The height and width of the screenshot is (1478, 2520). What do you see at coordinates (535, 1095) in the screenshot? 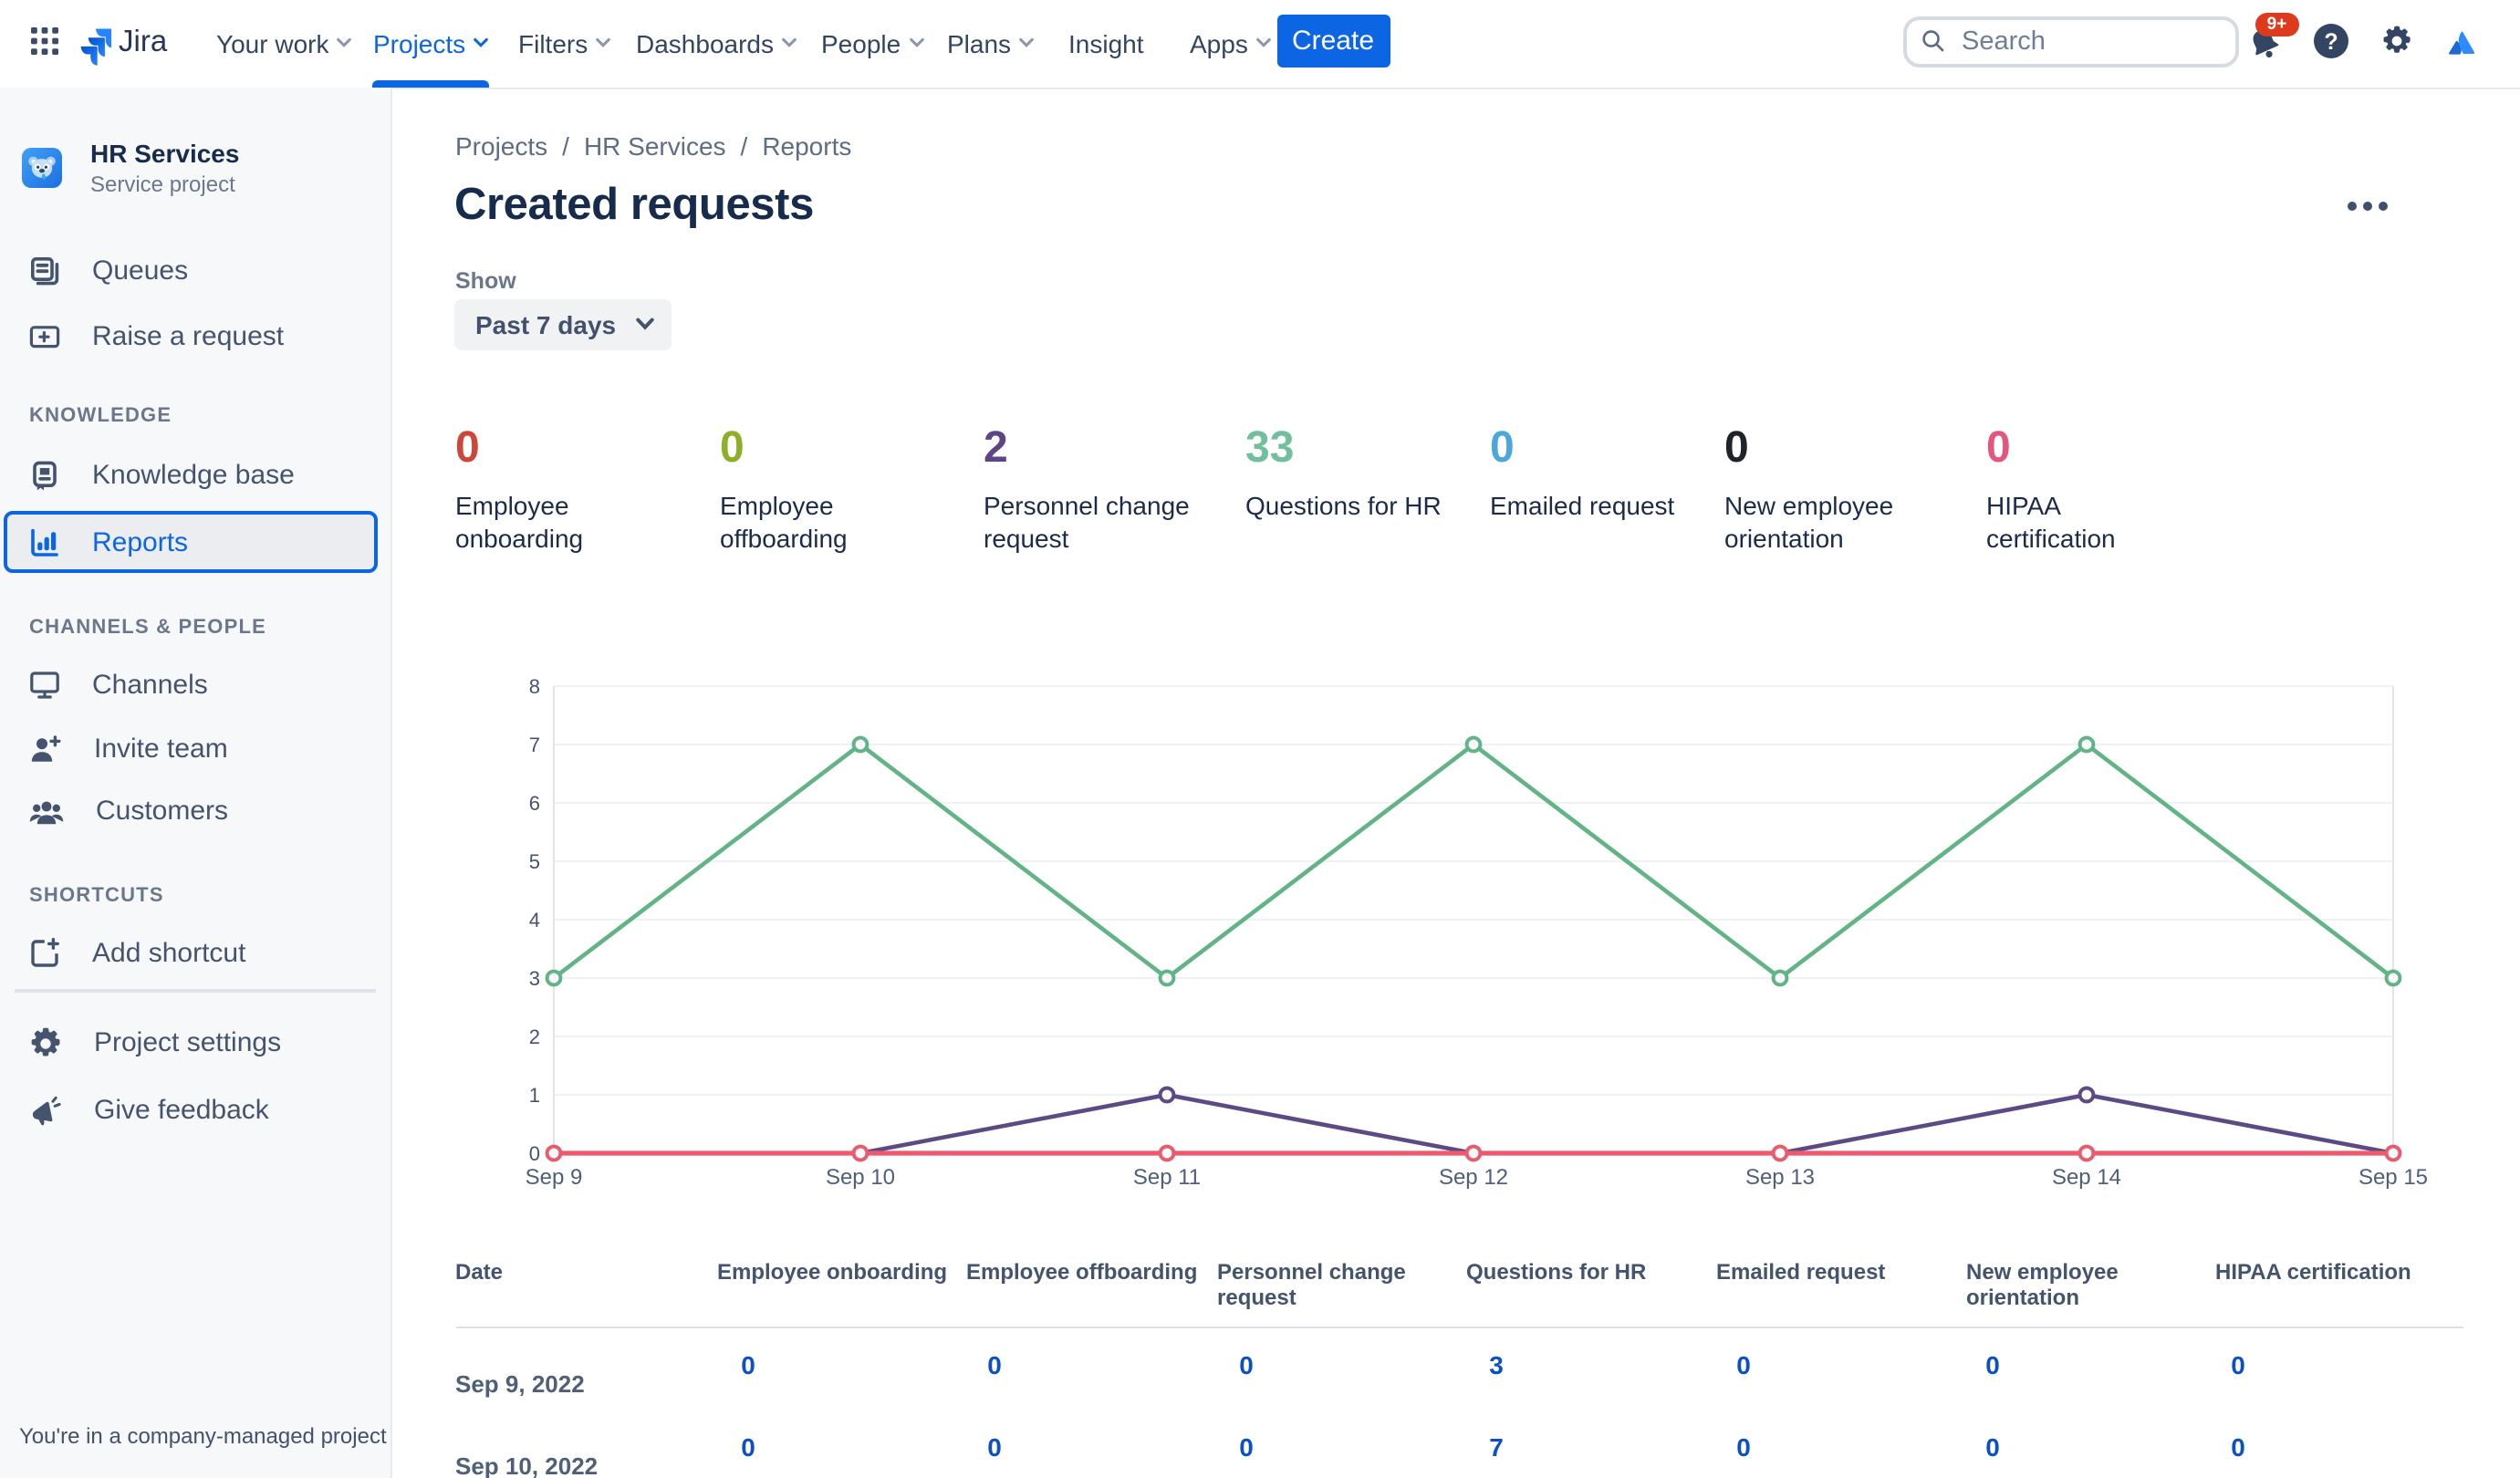
I see `svg-text: 1` at bounding box center [535, 1095].